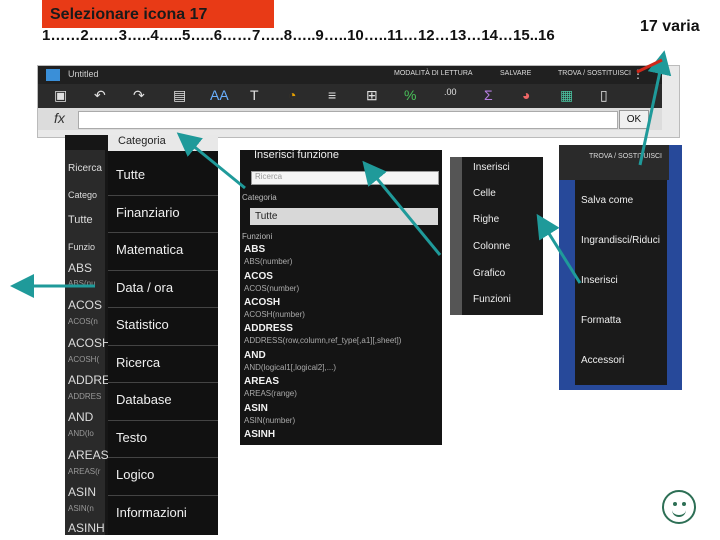  Describe the element at coordinates (211, 161) in the screenshot. I see `arrow-to-category` at that location.